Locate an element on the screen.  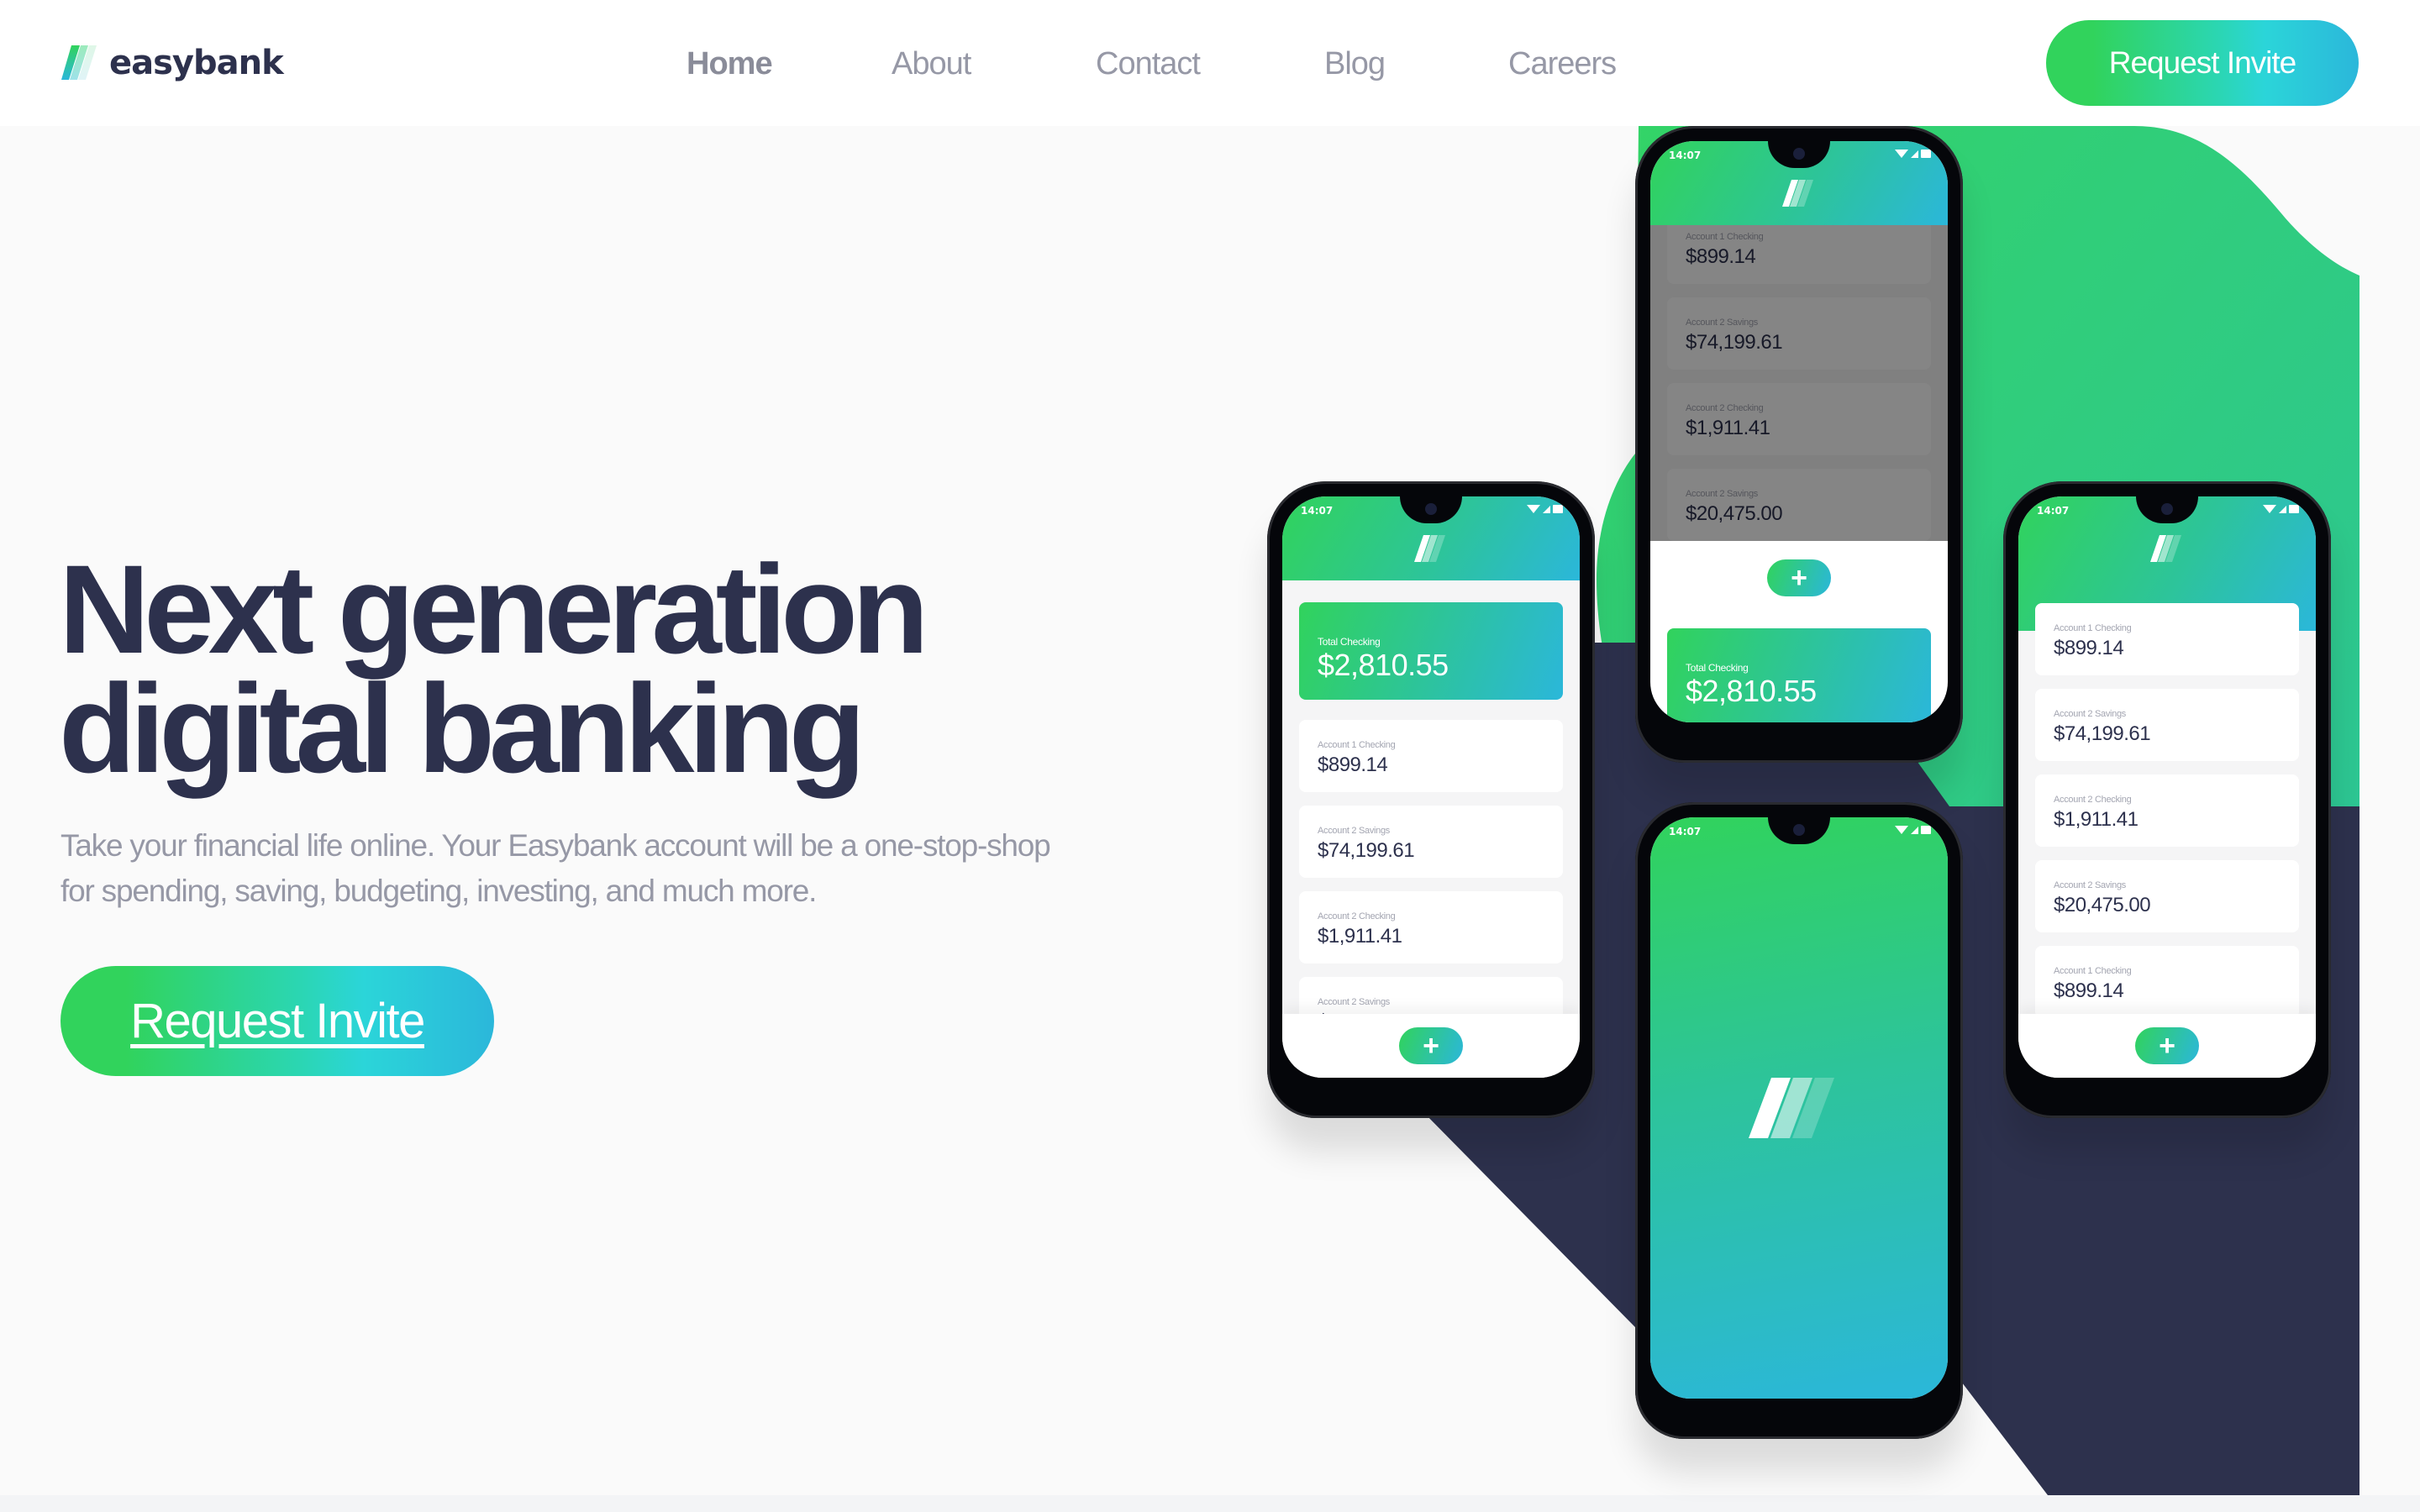
phone-screen: 14:07 is located at coordinates (1799, 1108).